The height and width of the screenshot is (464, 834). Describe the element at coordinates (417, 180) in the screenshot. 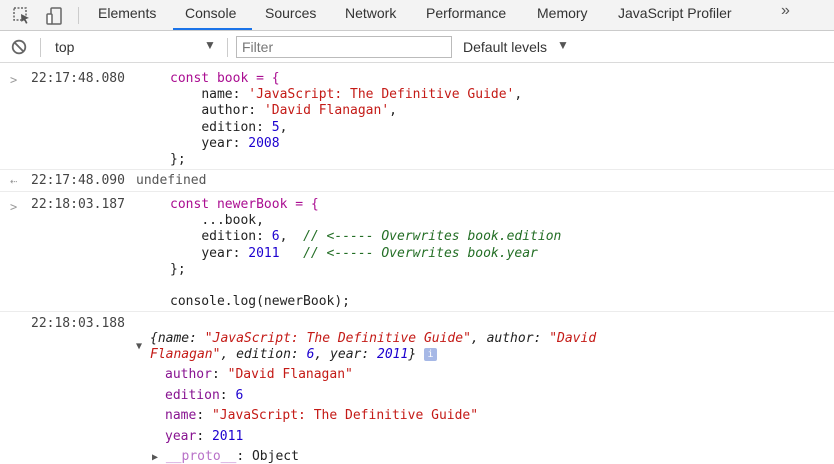

I see `console-result-entry: ⇠ 22:17:48.090 undefined` at that location.